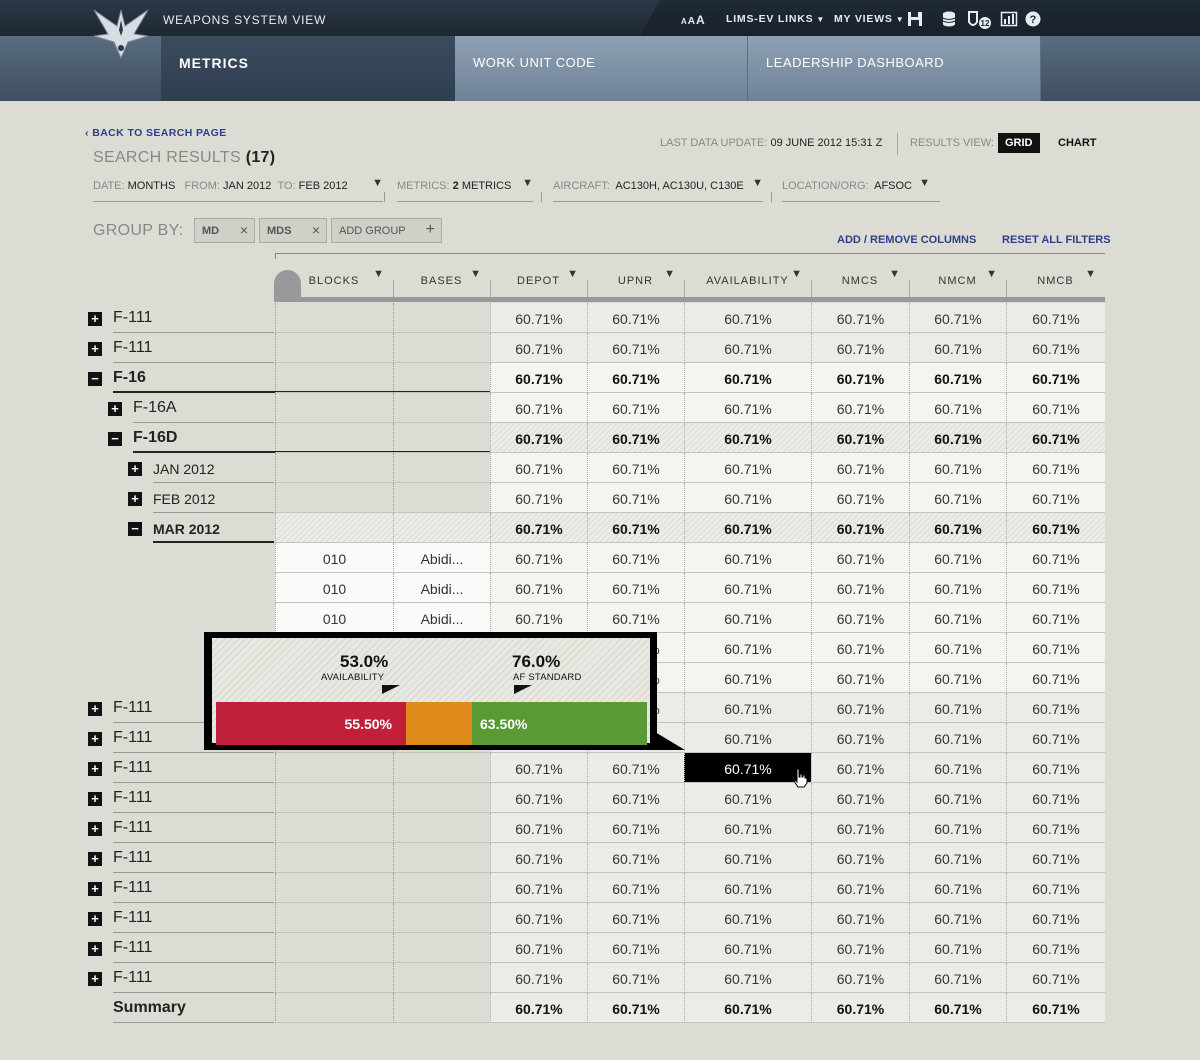 The width and height of the screenshot is (1200, 1060). Describe the element at coordinates (906, 240) in the screenshot. I see `add-remove-columns-link: ADD / REMOVE COLUMNS` at that location.